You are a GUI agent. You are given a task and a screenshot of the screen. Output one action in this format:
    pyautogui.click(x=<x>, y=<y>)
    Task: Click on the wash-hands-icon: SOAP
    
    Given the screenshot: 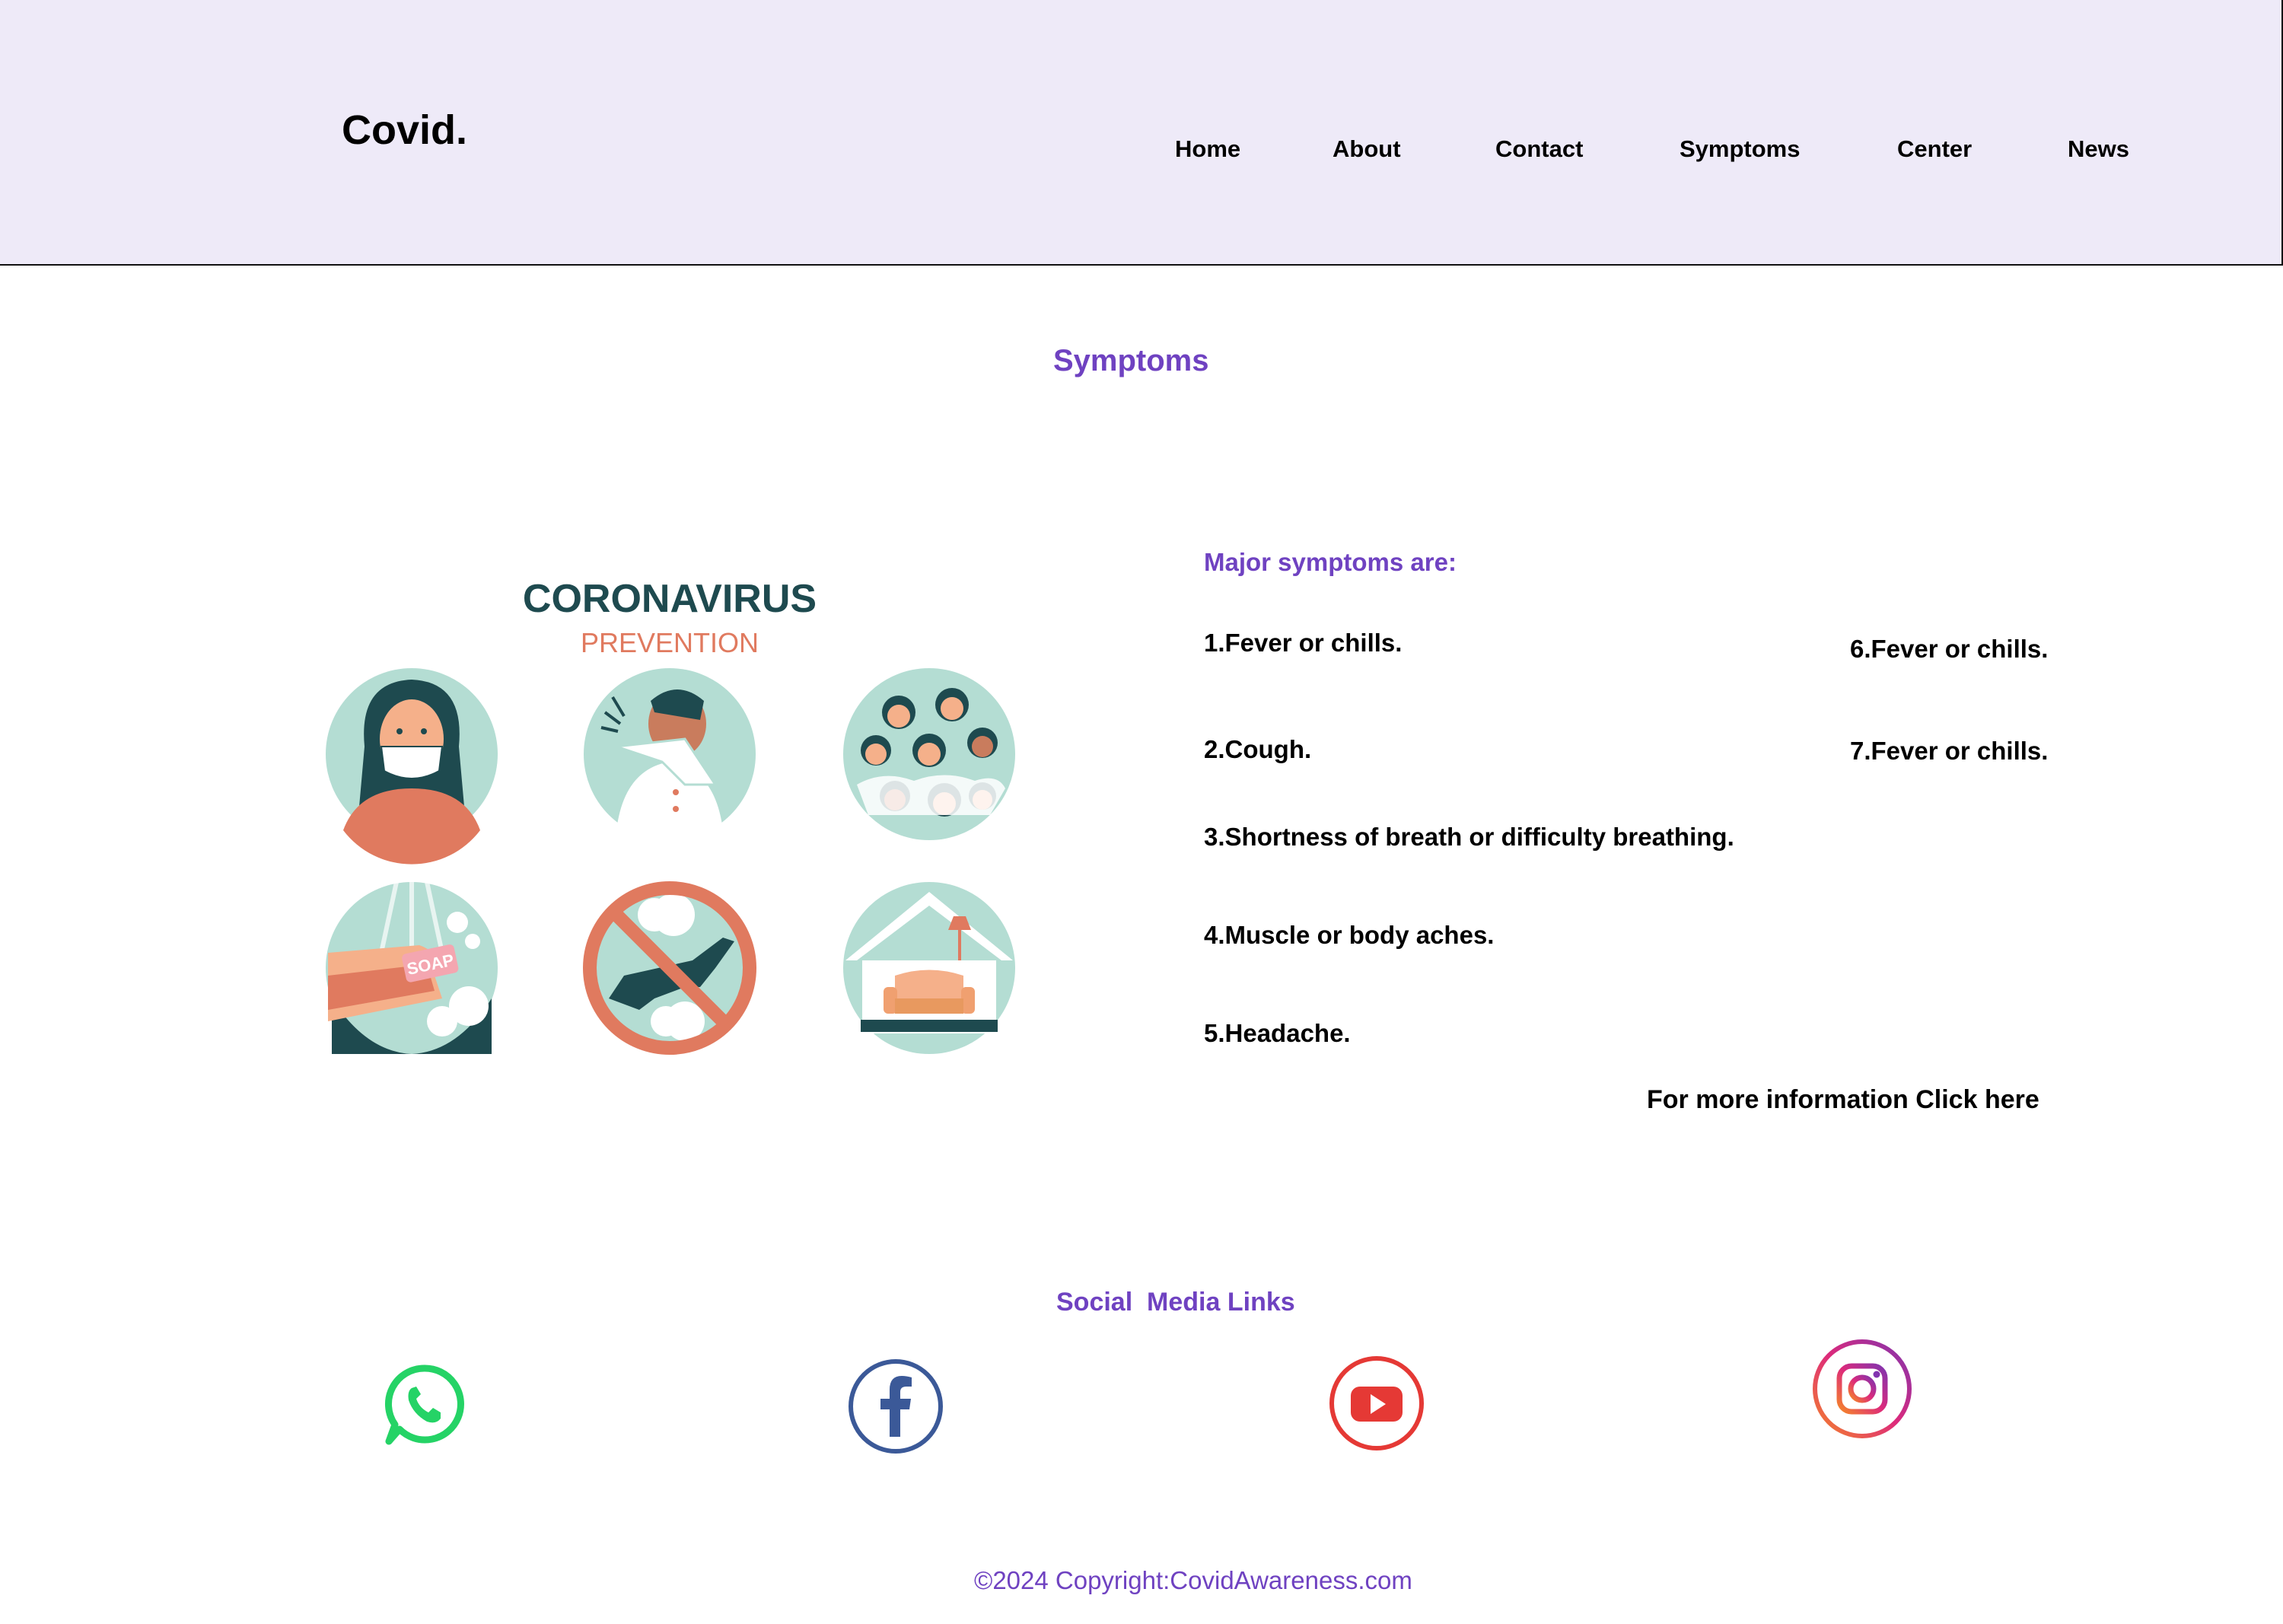 What is the action you would take?
    pyautogui.click(x=412, y=967)
    